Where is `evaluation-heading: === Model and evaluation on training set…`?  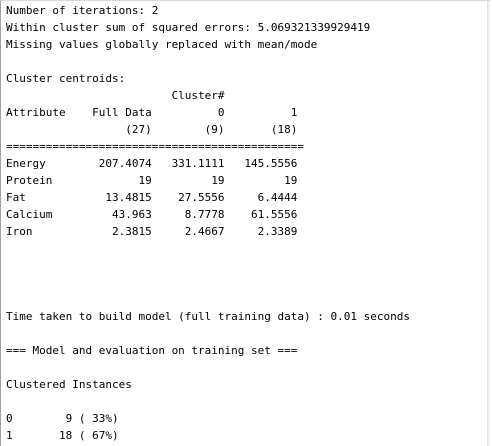 evaluation-heading: === Model and evaluation on training set… is located at coordinates (152, 350).